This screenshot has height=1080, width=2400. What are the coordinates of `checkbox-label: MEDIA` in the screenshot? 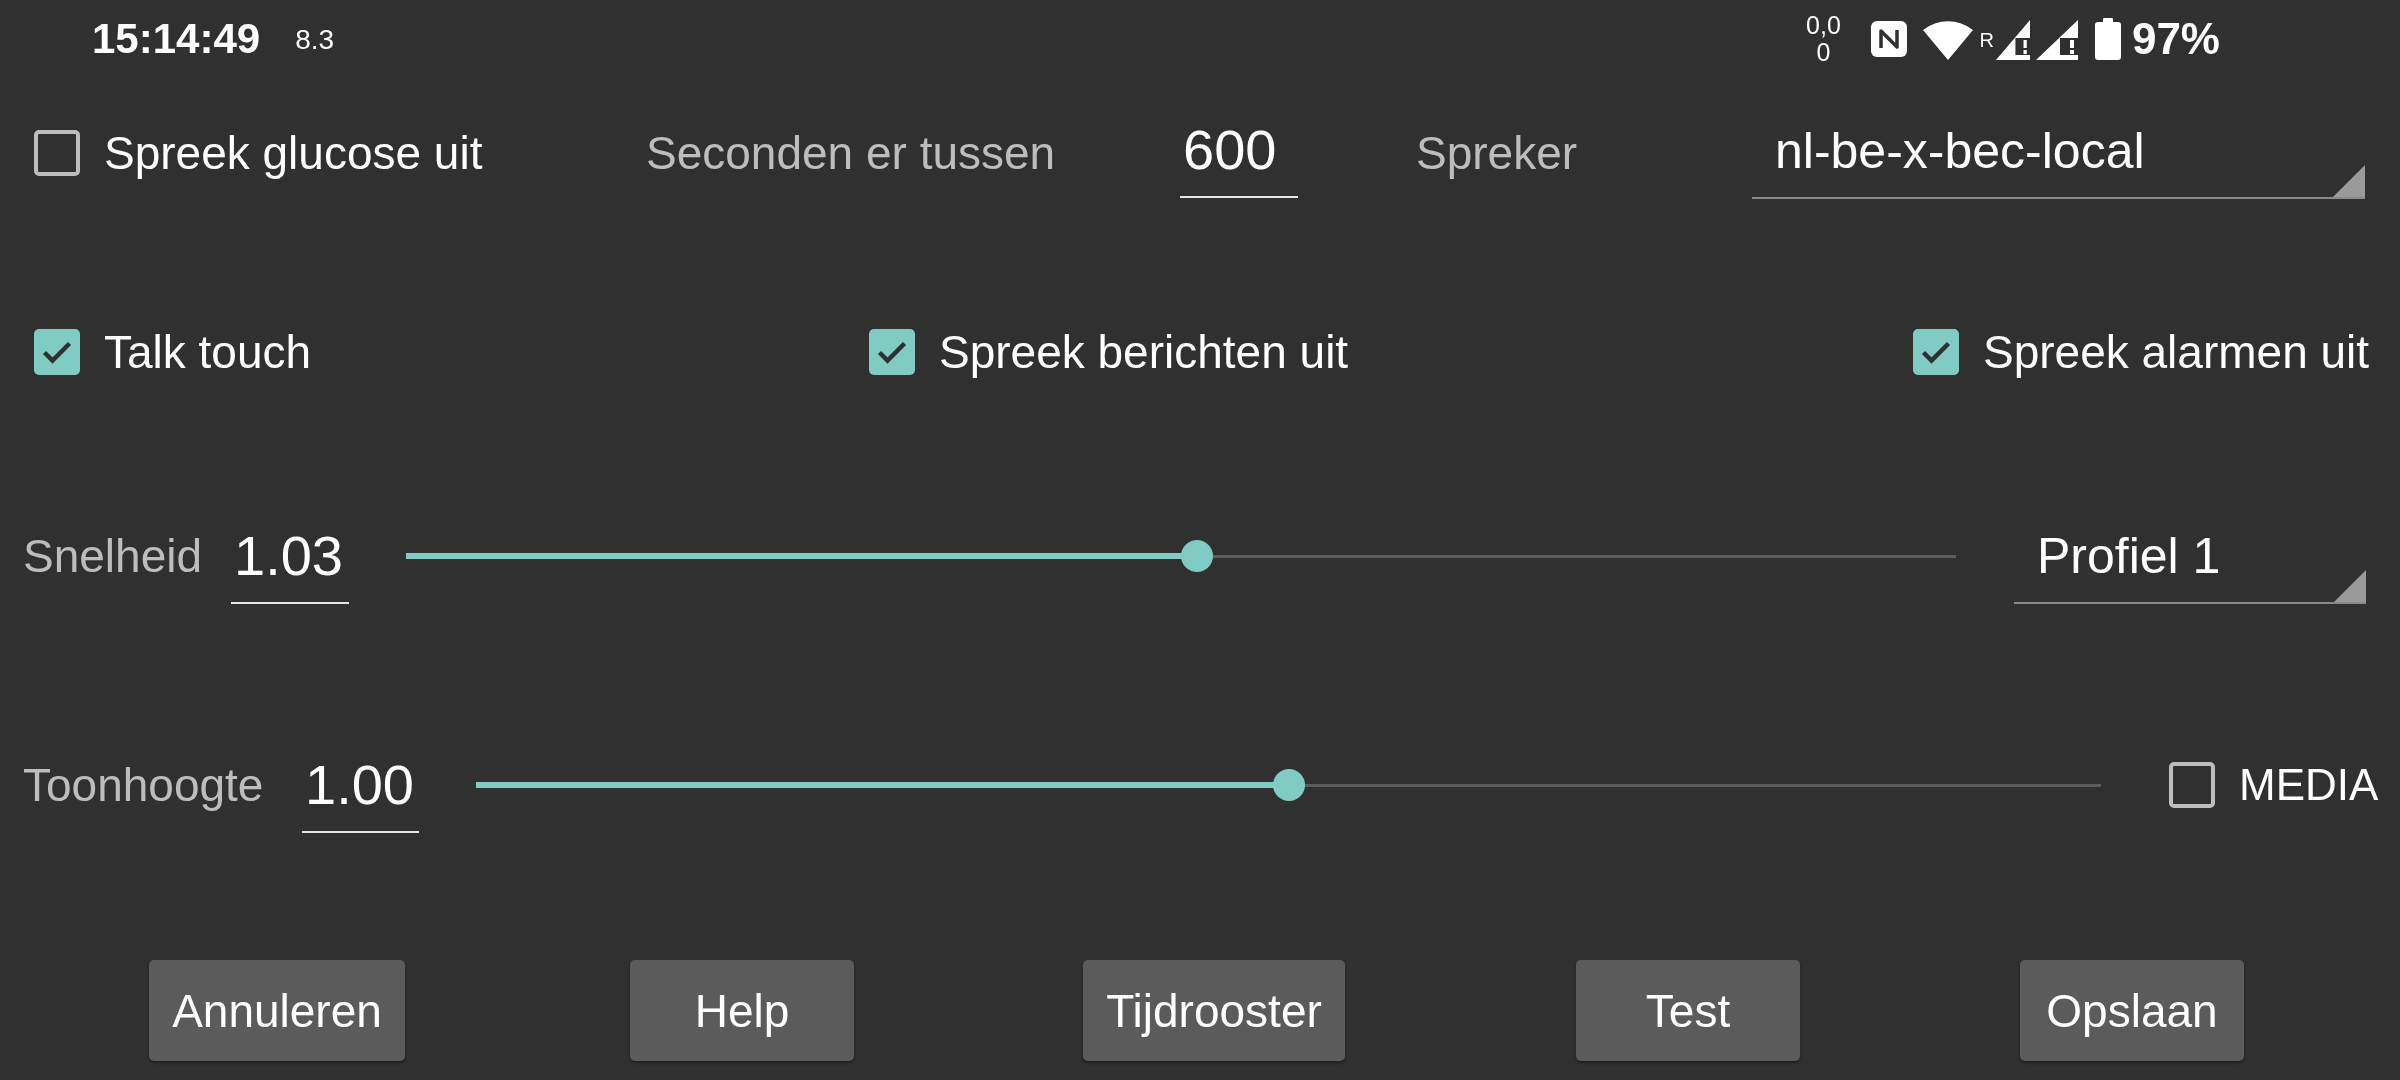 It's located at (2309, 785).